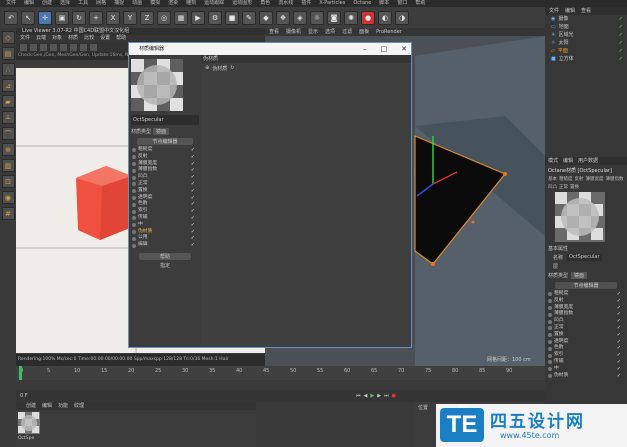 Image resolution: width=627 pixels, height=447 pixels. Describe the element at coordinates (47, 406) in the screenshot. I see `mm-tab-edit: 编辑` at that location.